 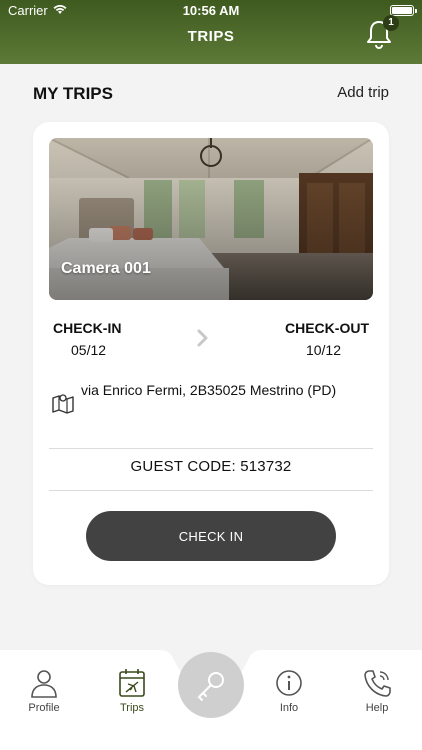 What do you see at coordinates (106, 268) in the screenshot?
I see `room-name: Camera 001` at bounding box center [106, 268].